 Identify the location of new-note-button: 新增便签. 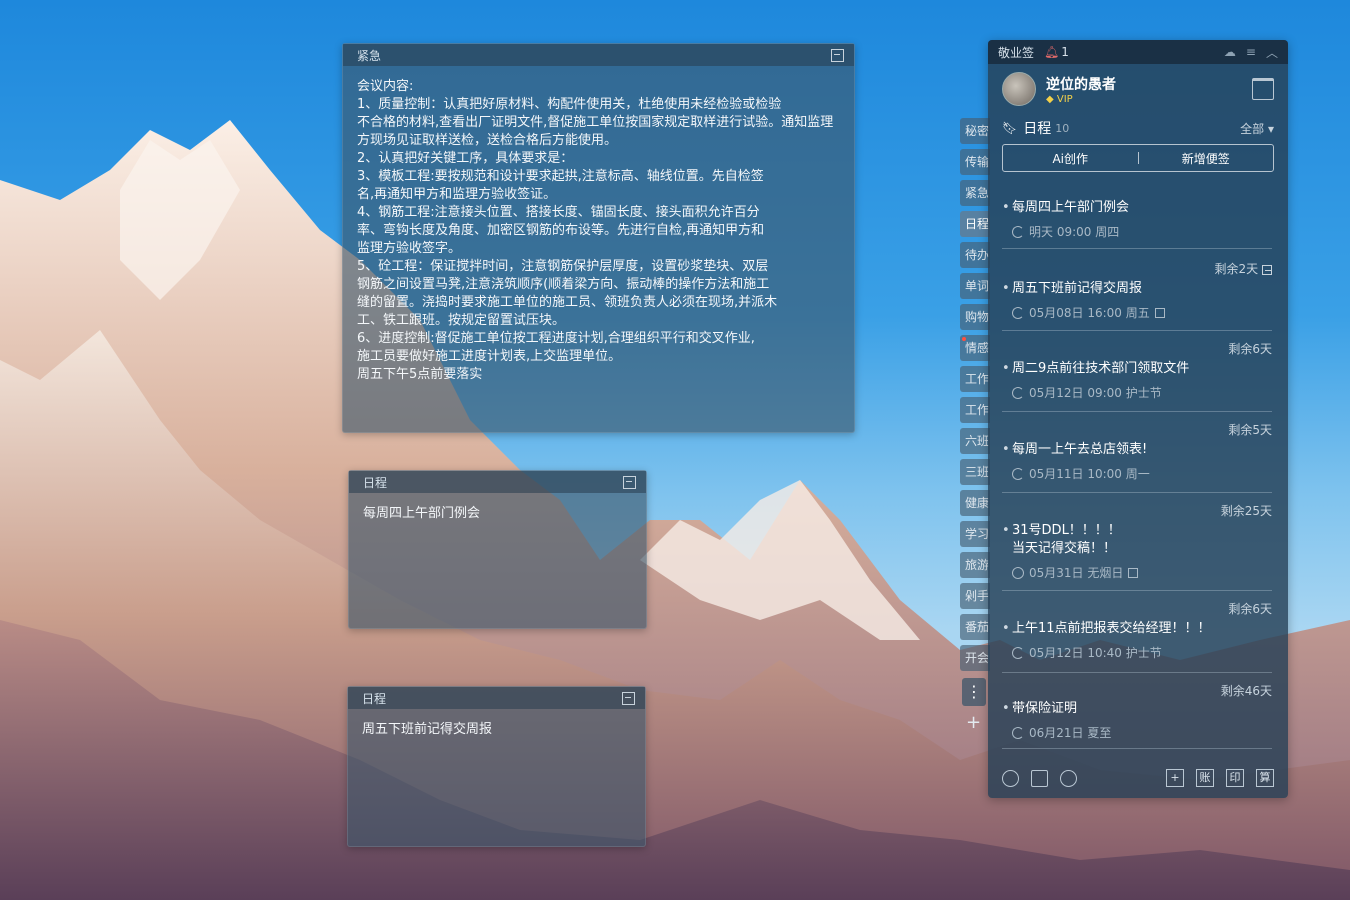
(1206, 158).